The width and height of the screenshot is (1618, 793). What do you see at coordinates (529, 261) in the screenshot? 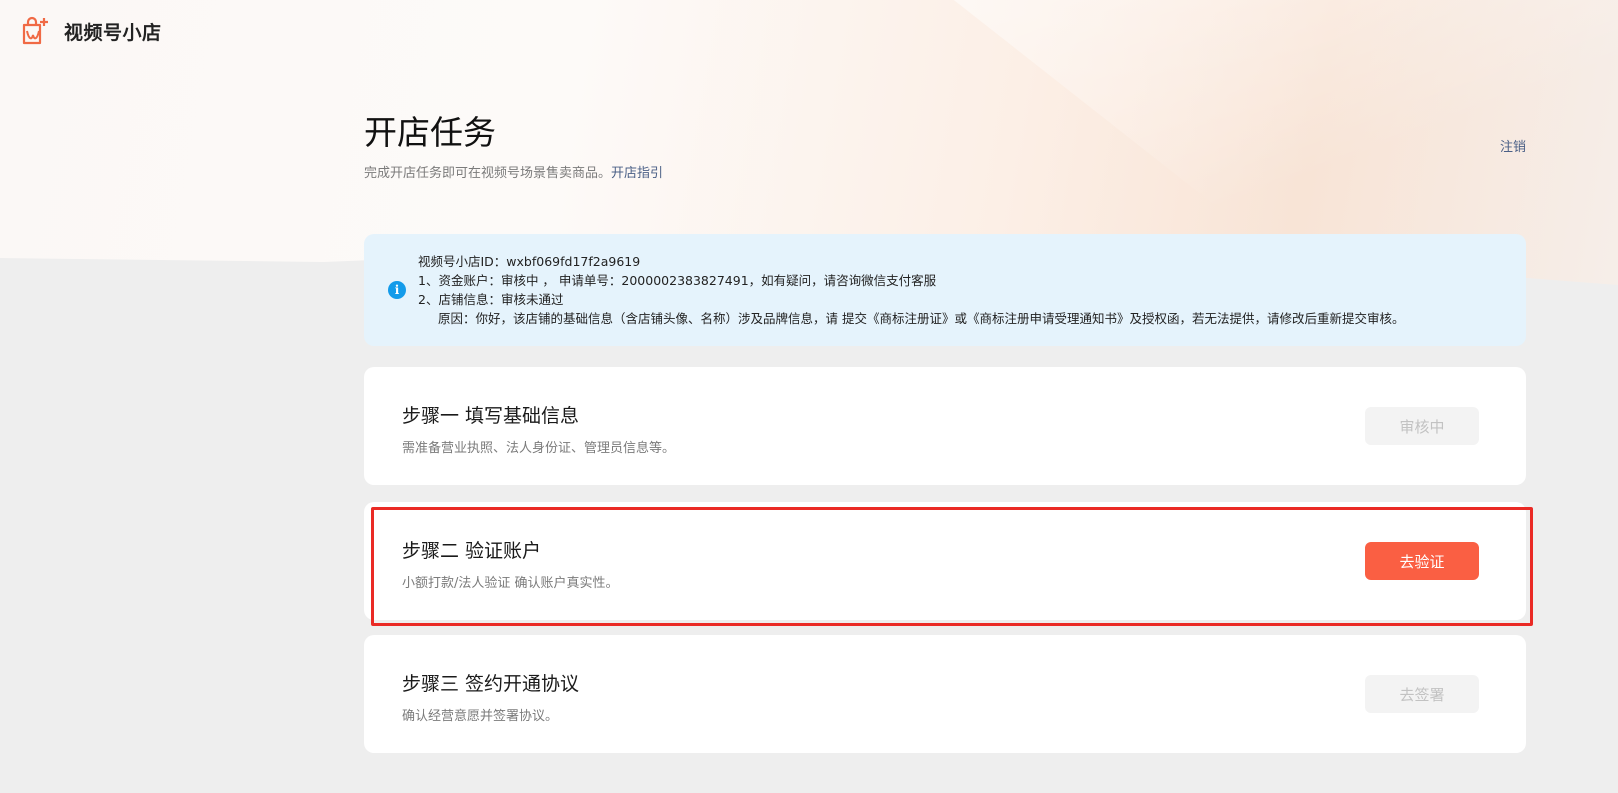
I see `store-id-line: 视频号小店ID：wxbf069fd17f2a9619` at bounding box center [529, 261].